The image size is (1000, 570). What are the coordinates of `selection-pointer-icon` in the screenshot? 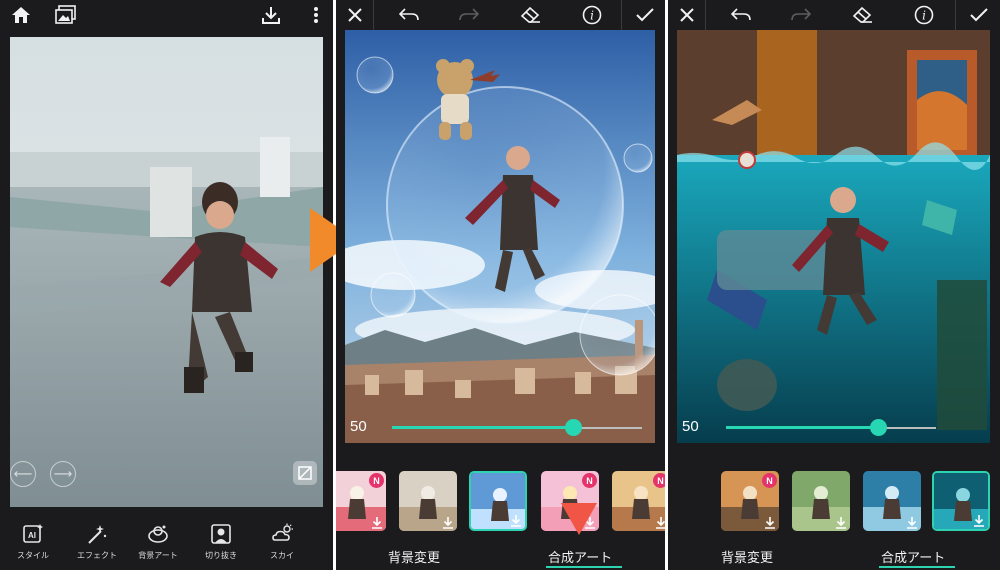 It's located at (579, 519).